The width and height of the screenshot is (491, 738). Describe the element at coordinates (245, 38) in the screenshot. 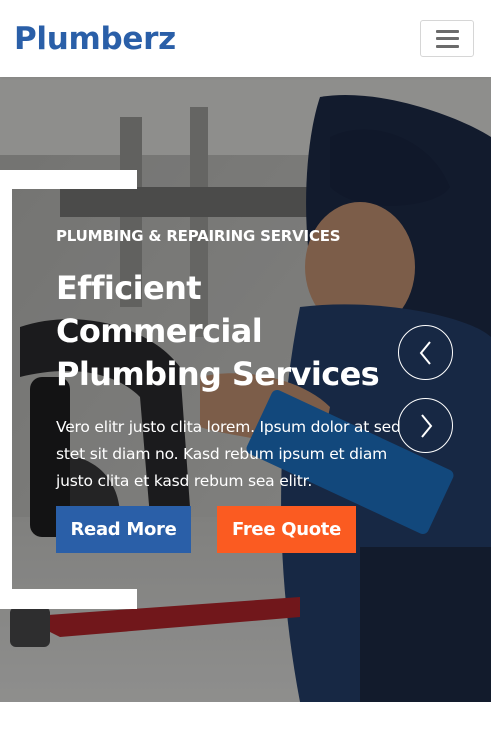

I see `navbar: Plumberz` at that location.